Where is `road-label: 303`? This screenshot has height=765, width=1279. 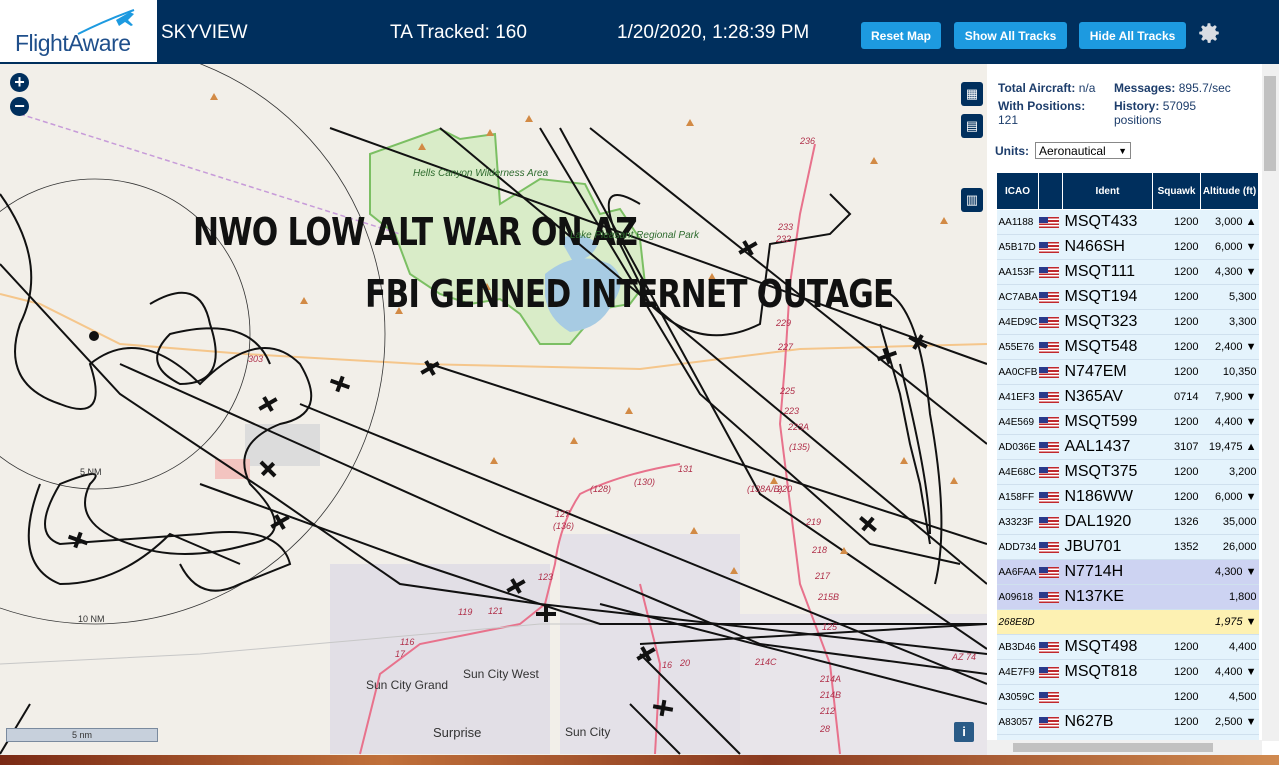 road-label: 303 is located at coordinates (256, 359).